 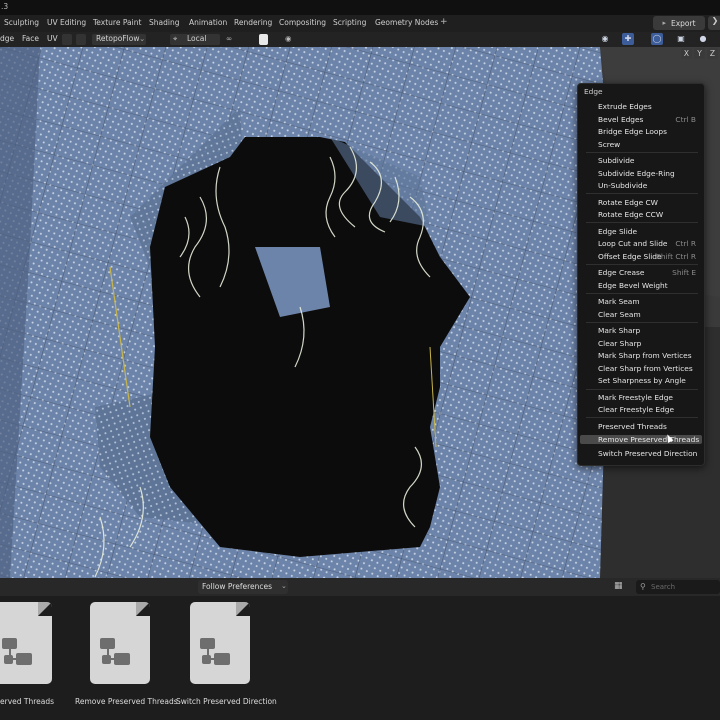 What do you see at coordinates (650, 256) in the screenshot?
I see `menu-item-offset-edge-slide: Offset Edge Slide Shift Ctrl R` at bounding box center [650, 256].